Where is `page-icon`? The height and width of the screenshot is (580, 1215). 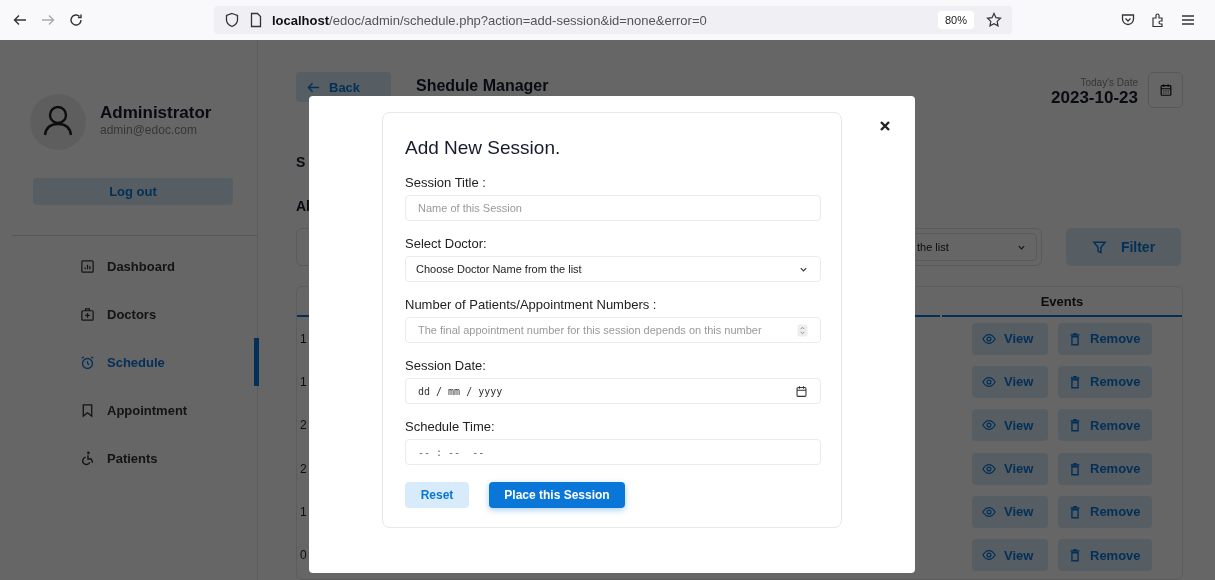
page-icon is located at coordinates (256, 20).